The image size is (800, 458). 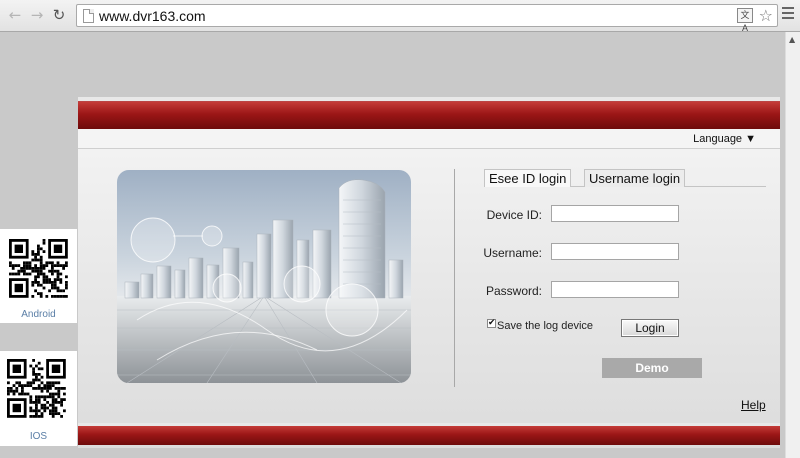 What do you see at coordinates (88, 16) in the screenshot?
I see `page-icon` at bounding box center [88, 16].